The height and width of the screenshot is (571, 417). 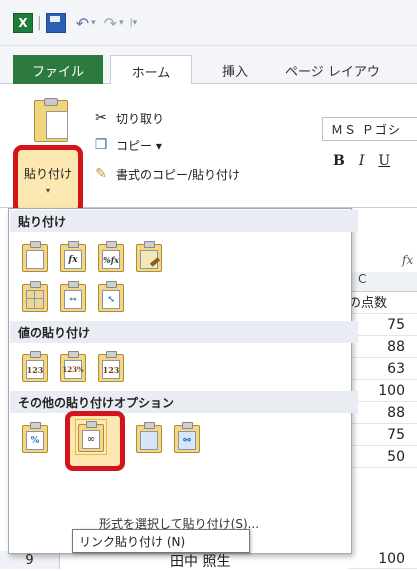 What do you see at coordinates (235, 70) in the screenshot?
I see `tab-insert: 挿入` at bounding box center [235, 70].